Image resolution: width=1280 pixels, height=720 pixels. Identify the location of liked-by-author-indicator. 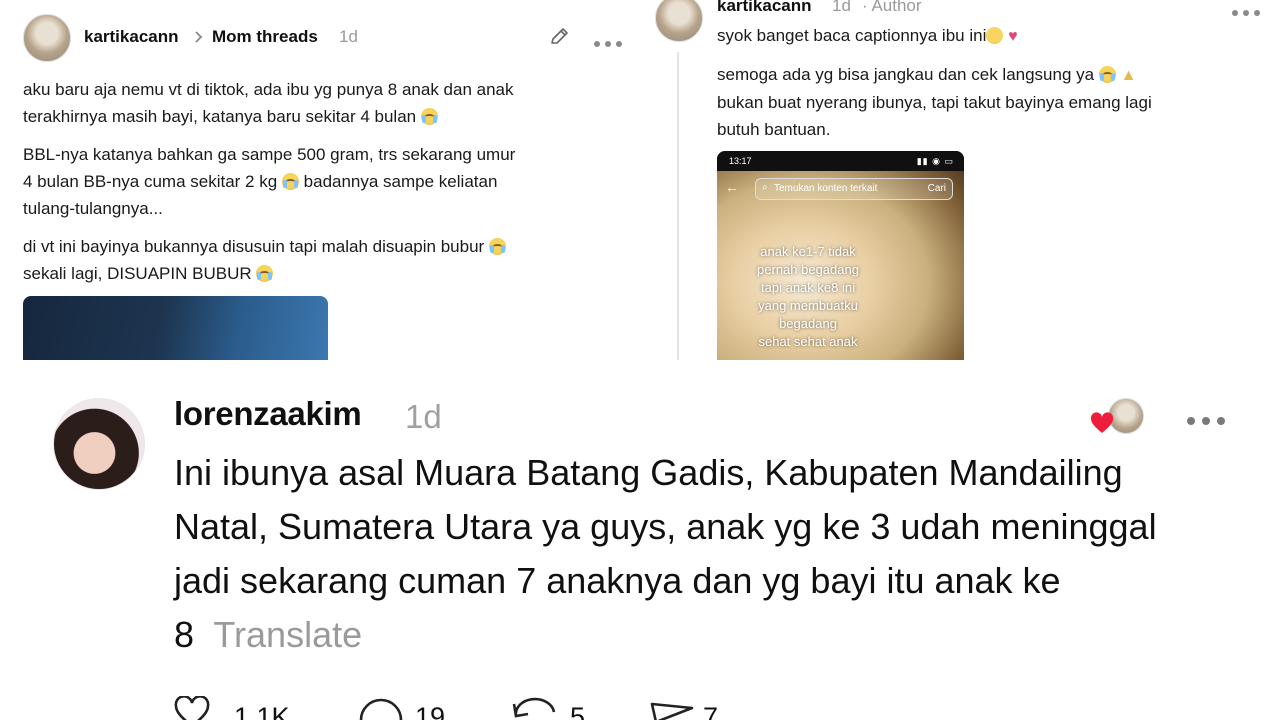
(1118, 416).